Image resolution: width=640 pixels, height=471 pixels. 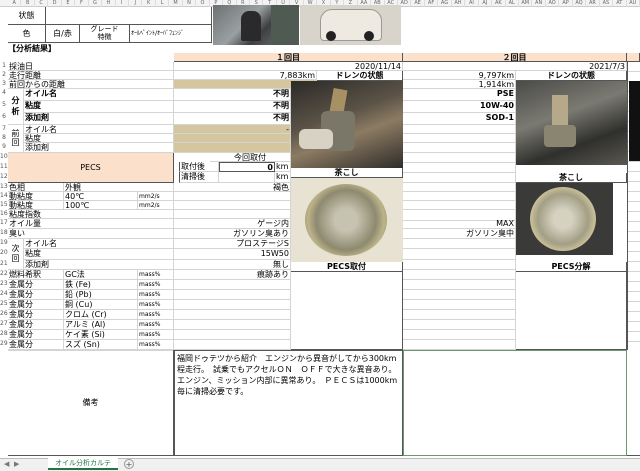 I want to click on run1-fuel-dilution: 痕跡あり, so click(x=232, y=275).